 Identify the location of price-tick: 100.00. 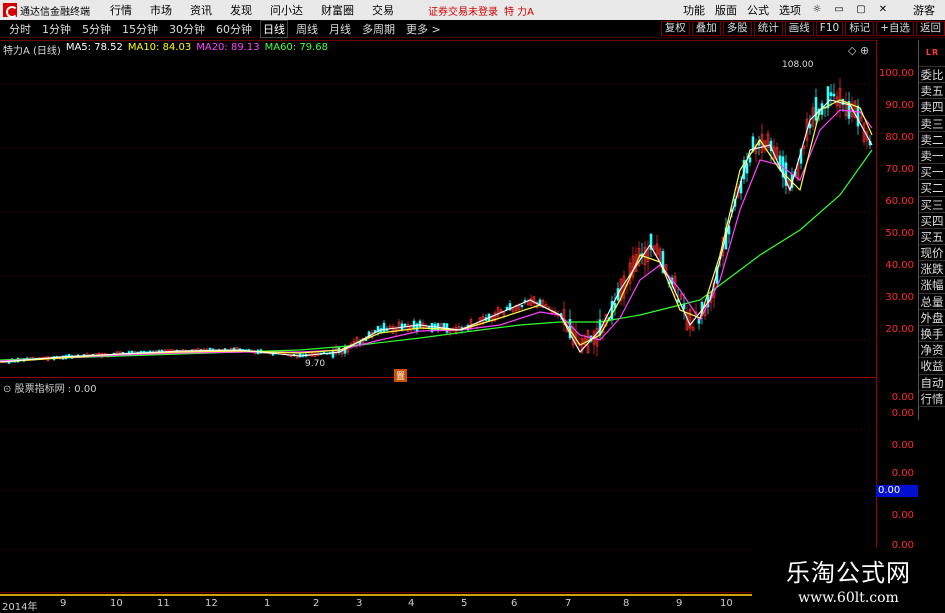
(896, 73).